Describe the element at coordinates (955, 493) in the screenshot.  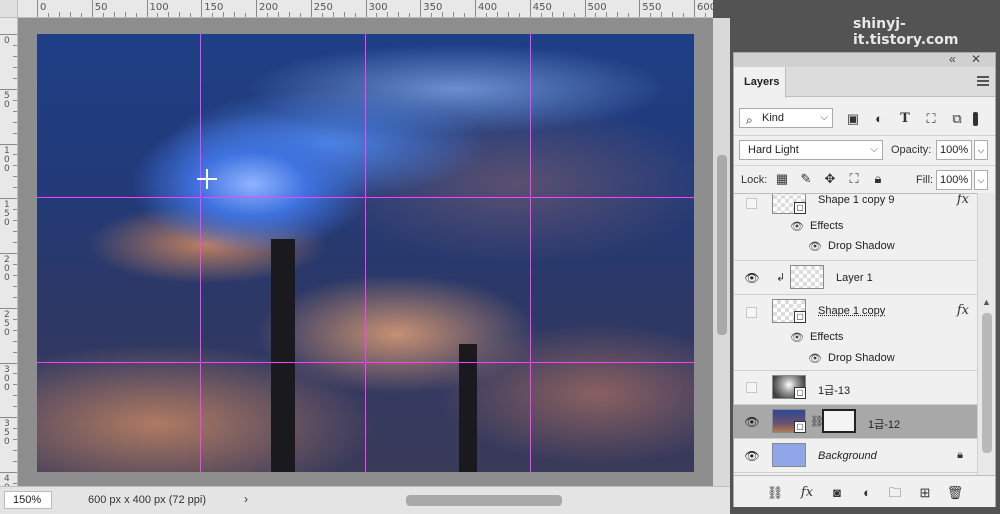
I see `delete-layer-icon: 🗑︎` at that location.